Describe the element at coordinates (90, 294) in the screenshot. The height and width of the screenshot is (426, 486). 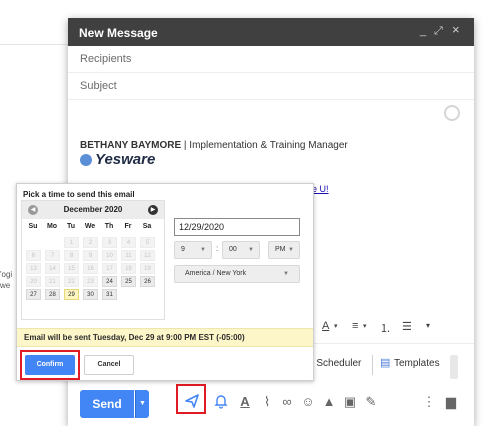
I see `calendar-day: 30` at that location.